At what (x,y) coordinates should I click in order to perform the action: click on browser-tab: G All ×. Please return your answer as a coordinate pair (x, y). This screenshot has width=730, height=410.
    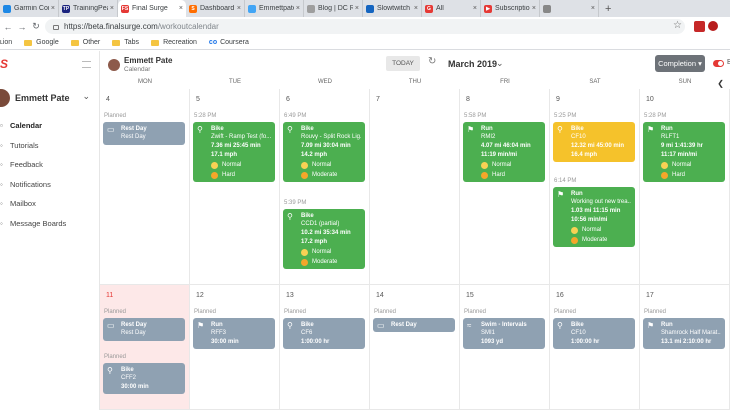
    Looking at the image, I should click on (451, 8).